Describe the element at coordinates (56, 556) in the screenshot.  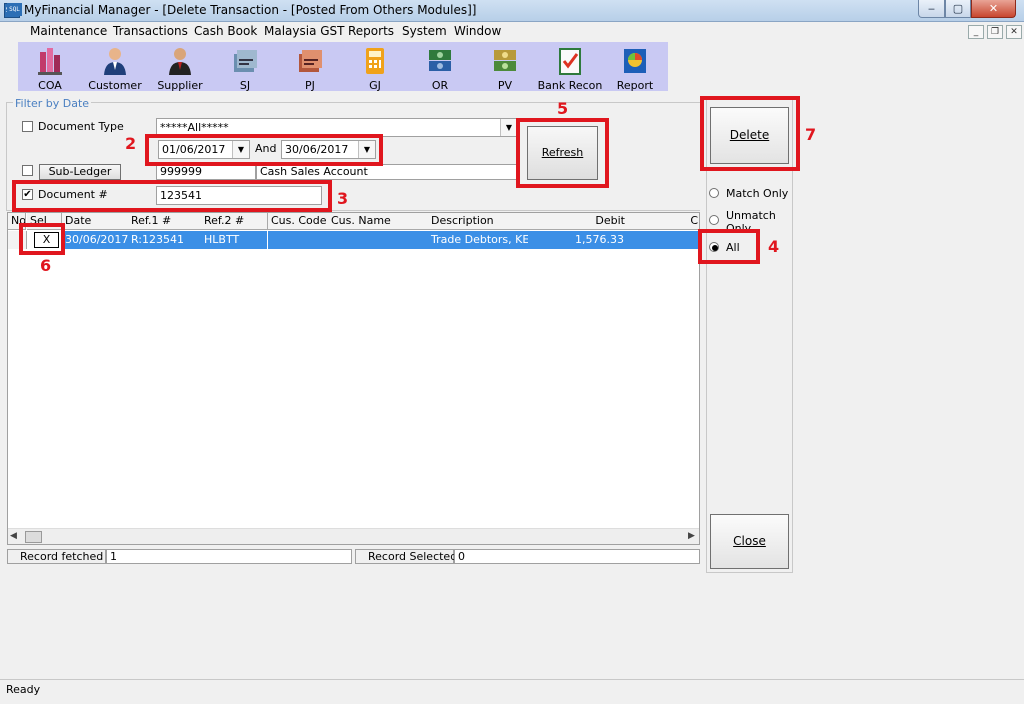
I see `record-fetched-label: Record fetched` at that location.